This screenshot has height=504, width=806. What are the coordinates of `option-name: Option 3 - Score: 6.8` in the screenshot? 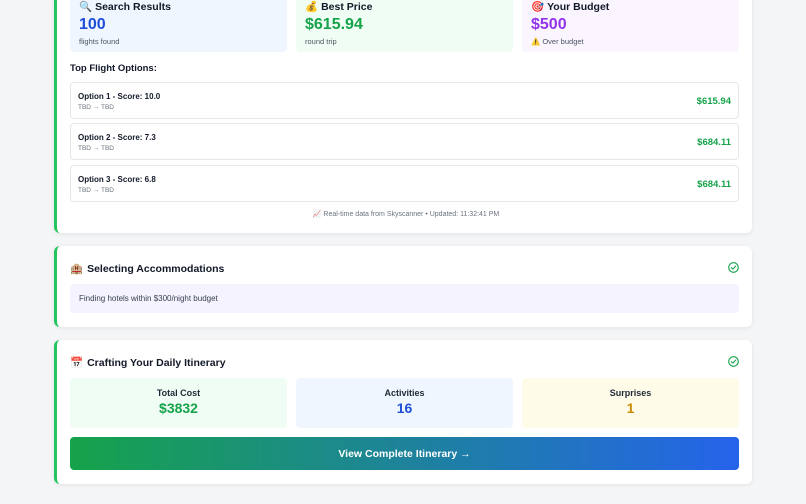 It's located at (117, 179).